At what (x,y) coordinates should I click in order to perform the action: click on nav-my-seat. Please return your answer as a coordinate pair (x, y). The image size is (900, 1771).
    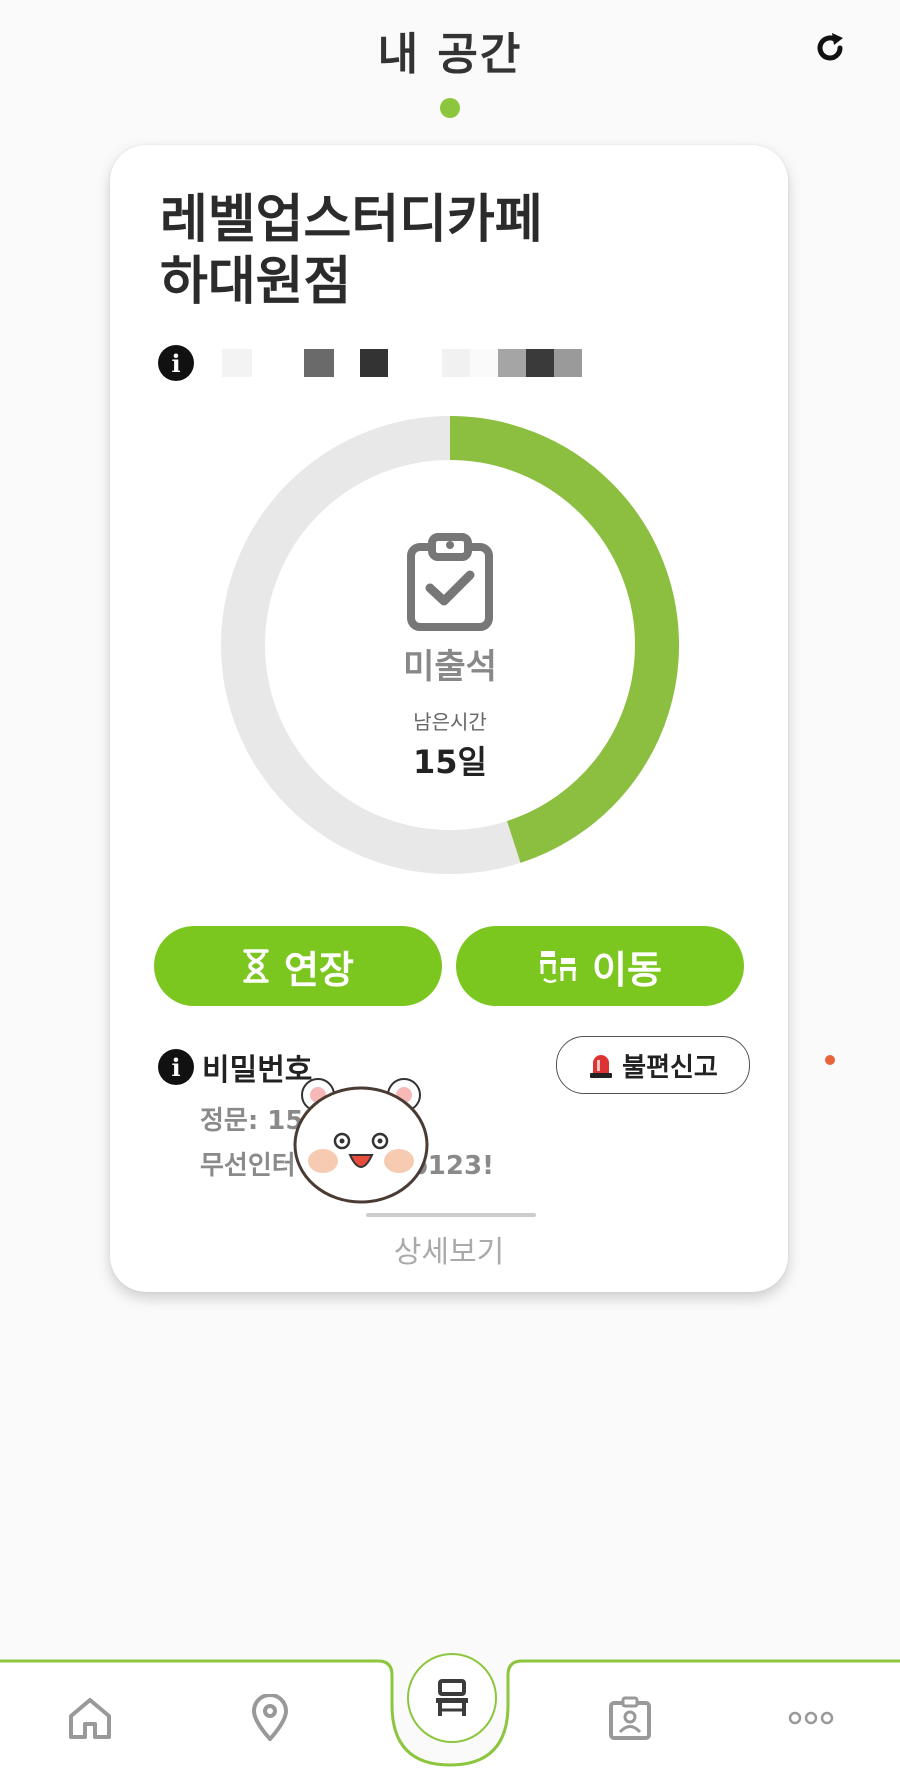
    Looking at the image, I should click on (452, 1698).